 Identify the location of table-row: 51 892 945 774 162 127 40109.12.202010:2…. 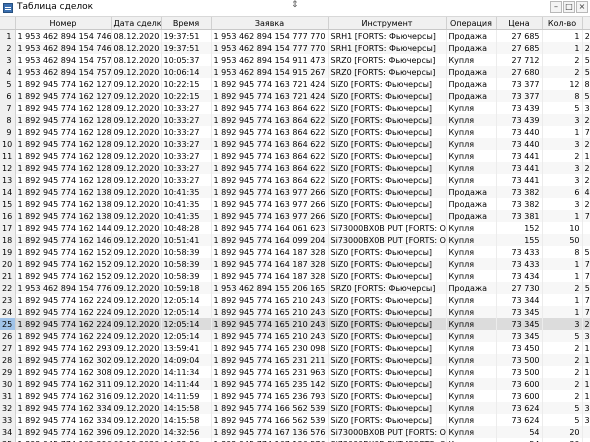
(295, 84).